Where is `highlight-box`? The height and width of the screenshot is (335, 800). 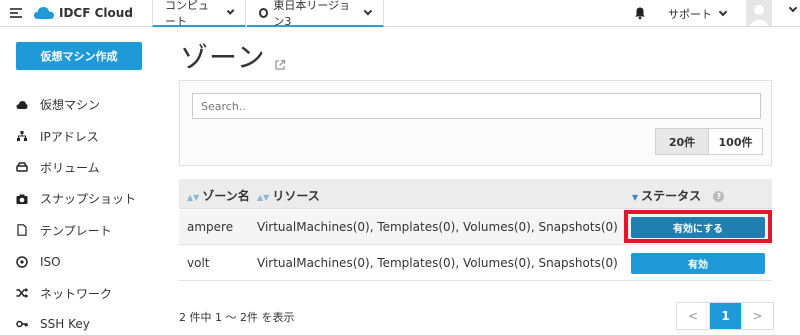
highlight-box is located at coordinates (698, 226).